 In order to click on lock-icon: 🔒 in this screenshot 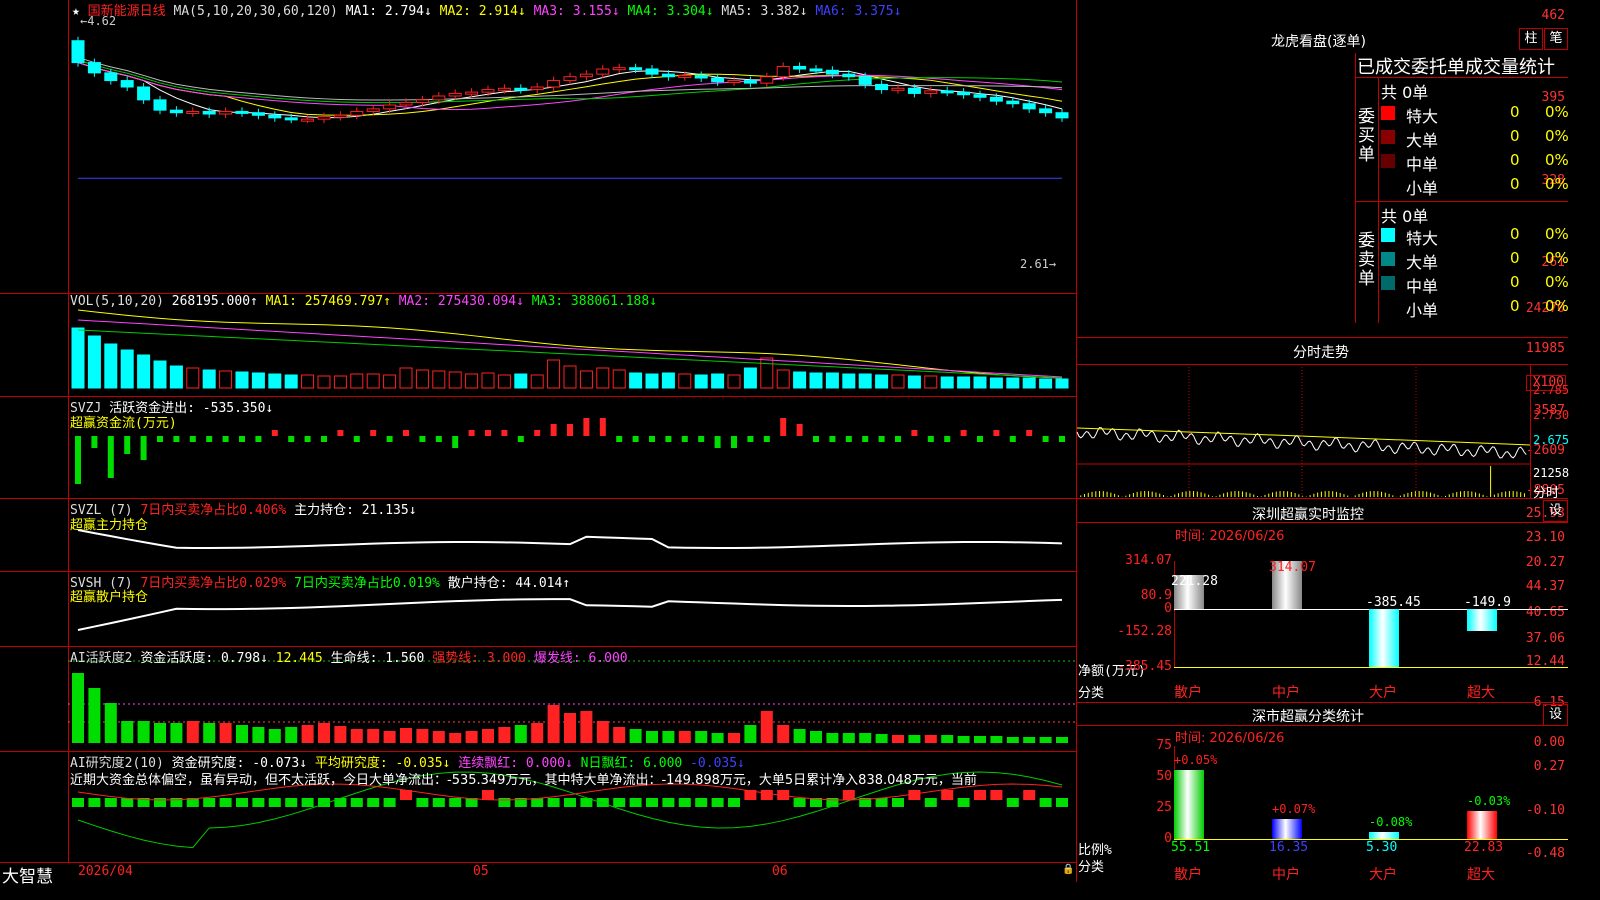, I will do `click(1068, 869)`.